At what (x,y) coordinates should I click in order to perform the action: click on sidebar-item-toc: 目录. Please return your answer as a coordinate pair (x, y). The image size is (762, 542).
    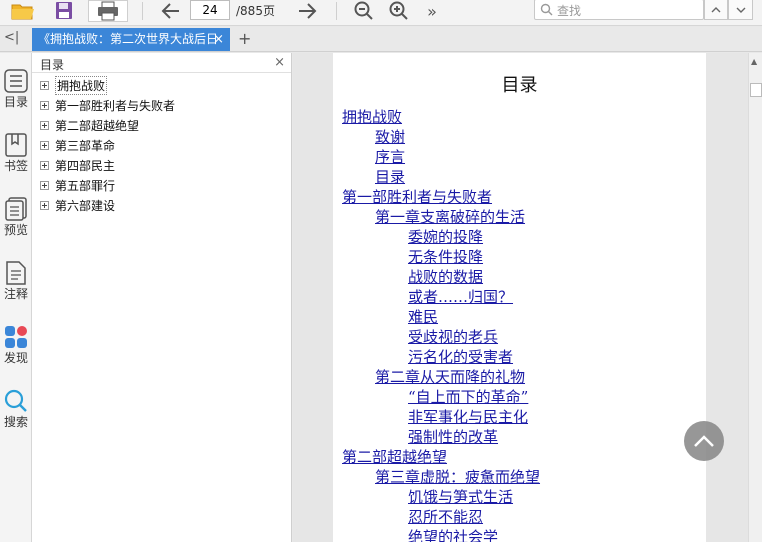
    Looking at the image, I should click on (16, 89).